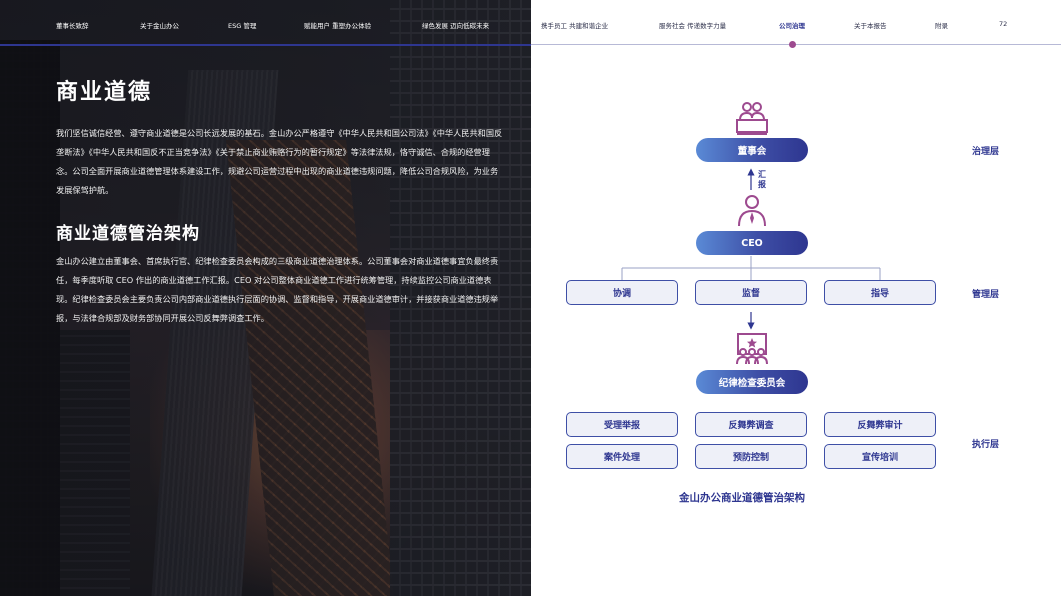  Describe the element at coordinates (622, 292) in the screenshot. I see `management-box-coordinate: 协调` at that location.